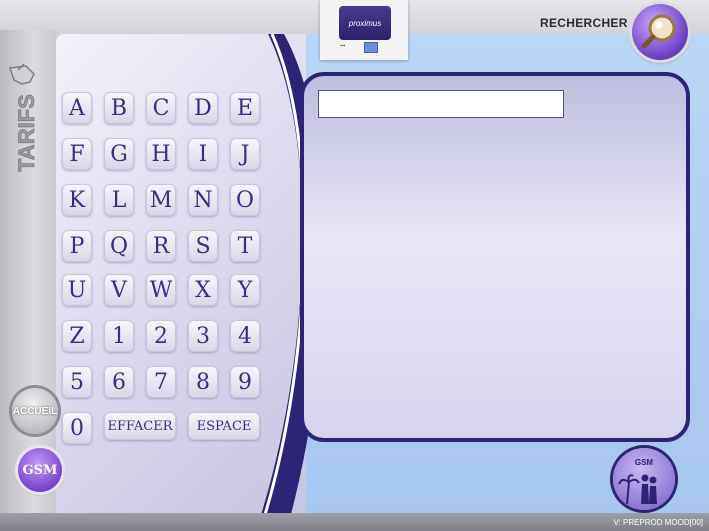 Image resolution: width=709 pixels, height=531 pixels. What do you see at coordinates (77, 246) in the screenshot?
I see `key-p: P` at bounding box center [77, 246].